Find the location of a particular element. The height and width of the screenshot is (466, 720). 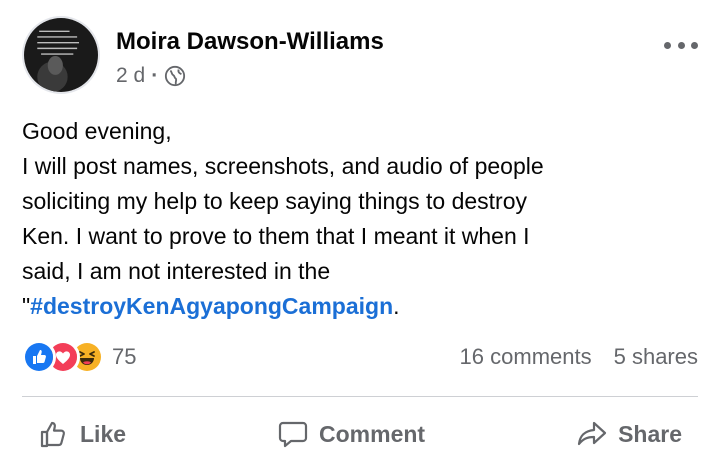

avatar-image is located at coordinates (61, 55).